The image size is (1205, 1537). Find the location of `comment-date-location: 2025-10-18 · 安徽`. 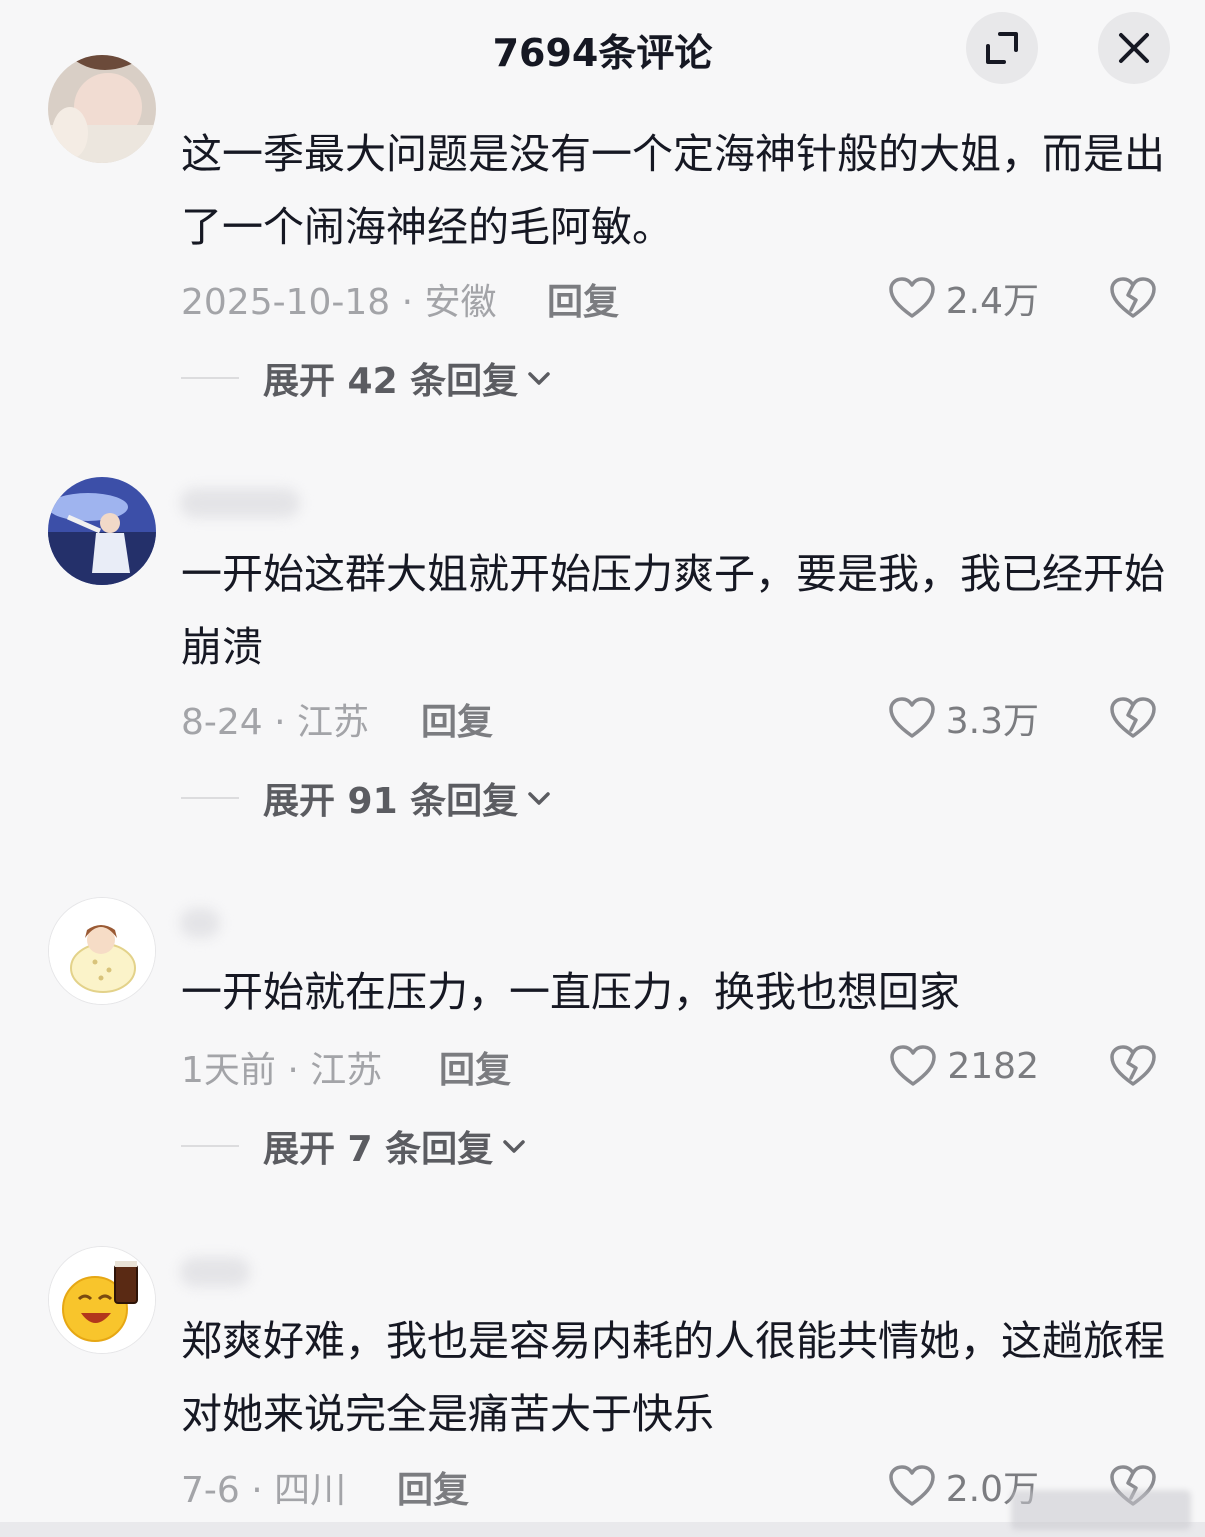

comment-date-location: 2025-10-18 · 安徽 is located at coordinates (339, 302).